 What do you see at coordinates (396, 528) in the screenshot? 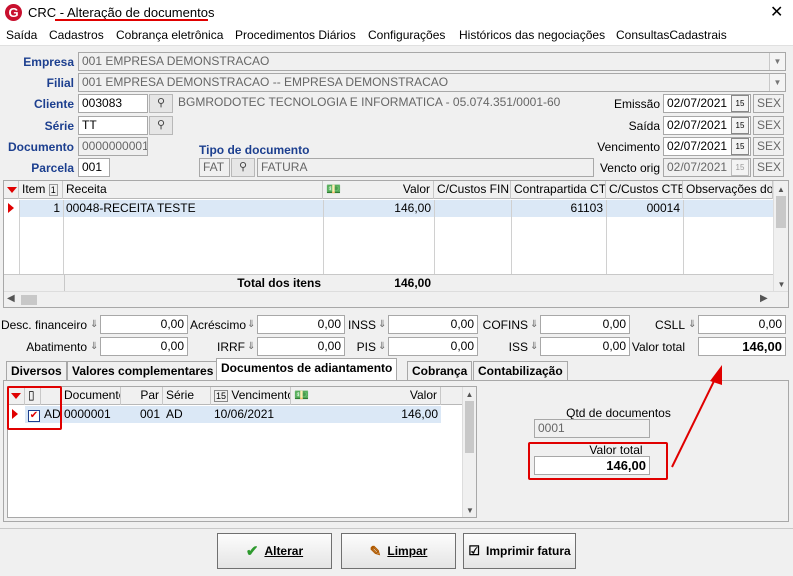
I see `divider` at bounding box center [396, 528].